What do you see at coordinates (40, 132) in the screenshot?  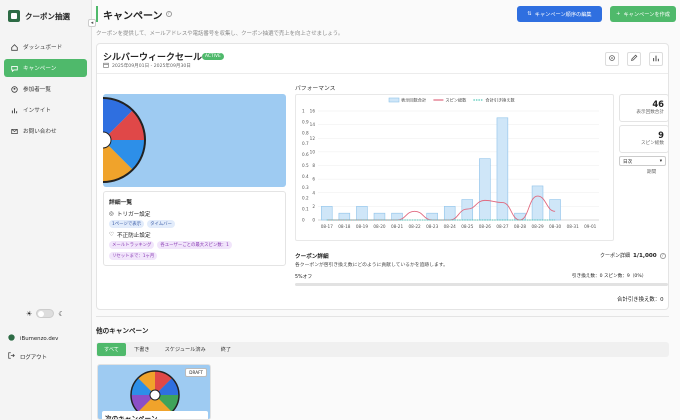 I see `sidebar-item-label: お問い合わせ` at bounding box center [40, 132].